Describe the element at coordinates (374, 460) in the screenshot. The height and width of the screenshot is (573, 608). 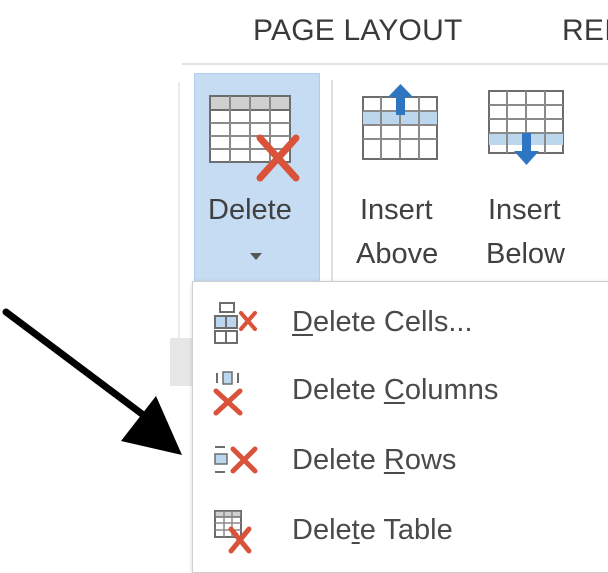
I see `menu-item-label: Delete Rows` at that location.